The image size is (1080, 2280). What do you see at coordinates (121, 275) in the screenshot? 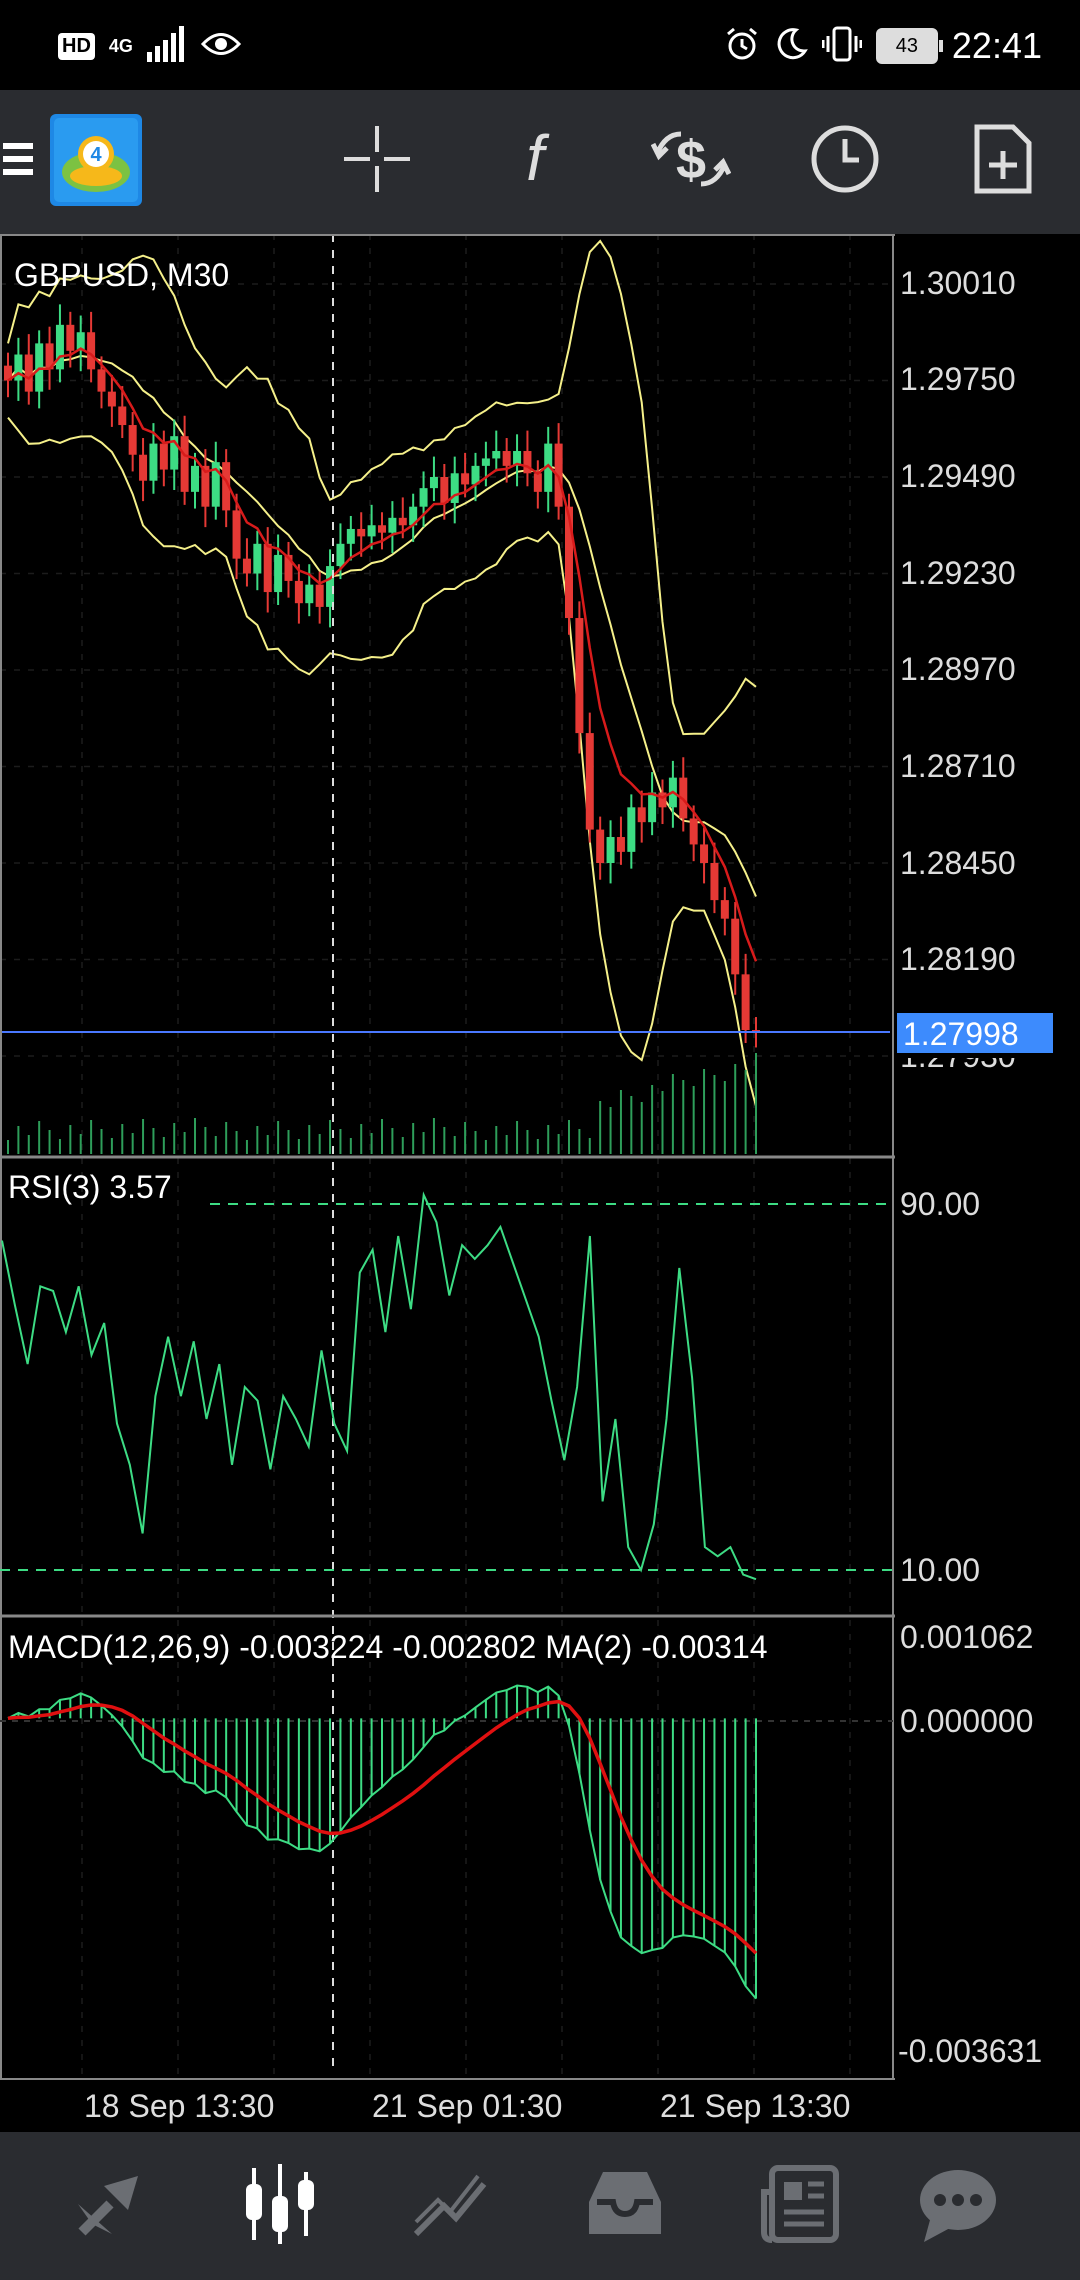
I see `symbol-label: GBPUSD, M30` at bounding box center [121, 275].